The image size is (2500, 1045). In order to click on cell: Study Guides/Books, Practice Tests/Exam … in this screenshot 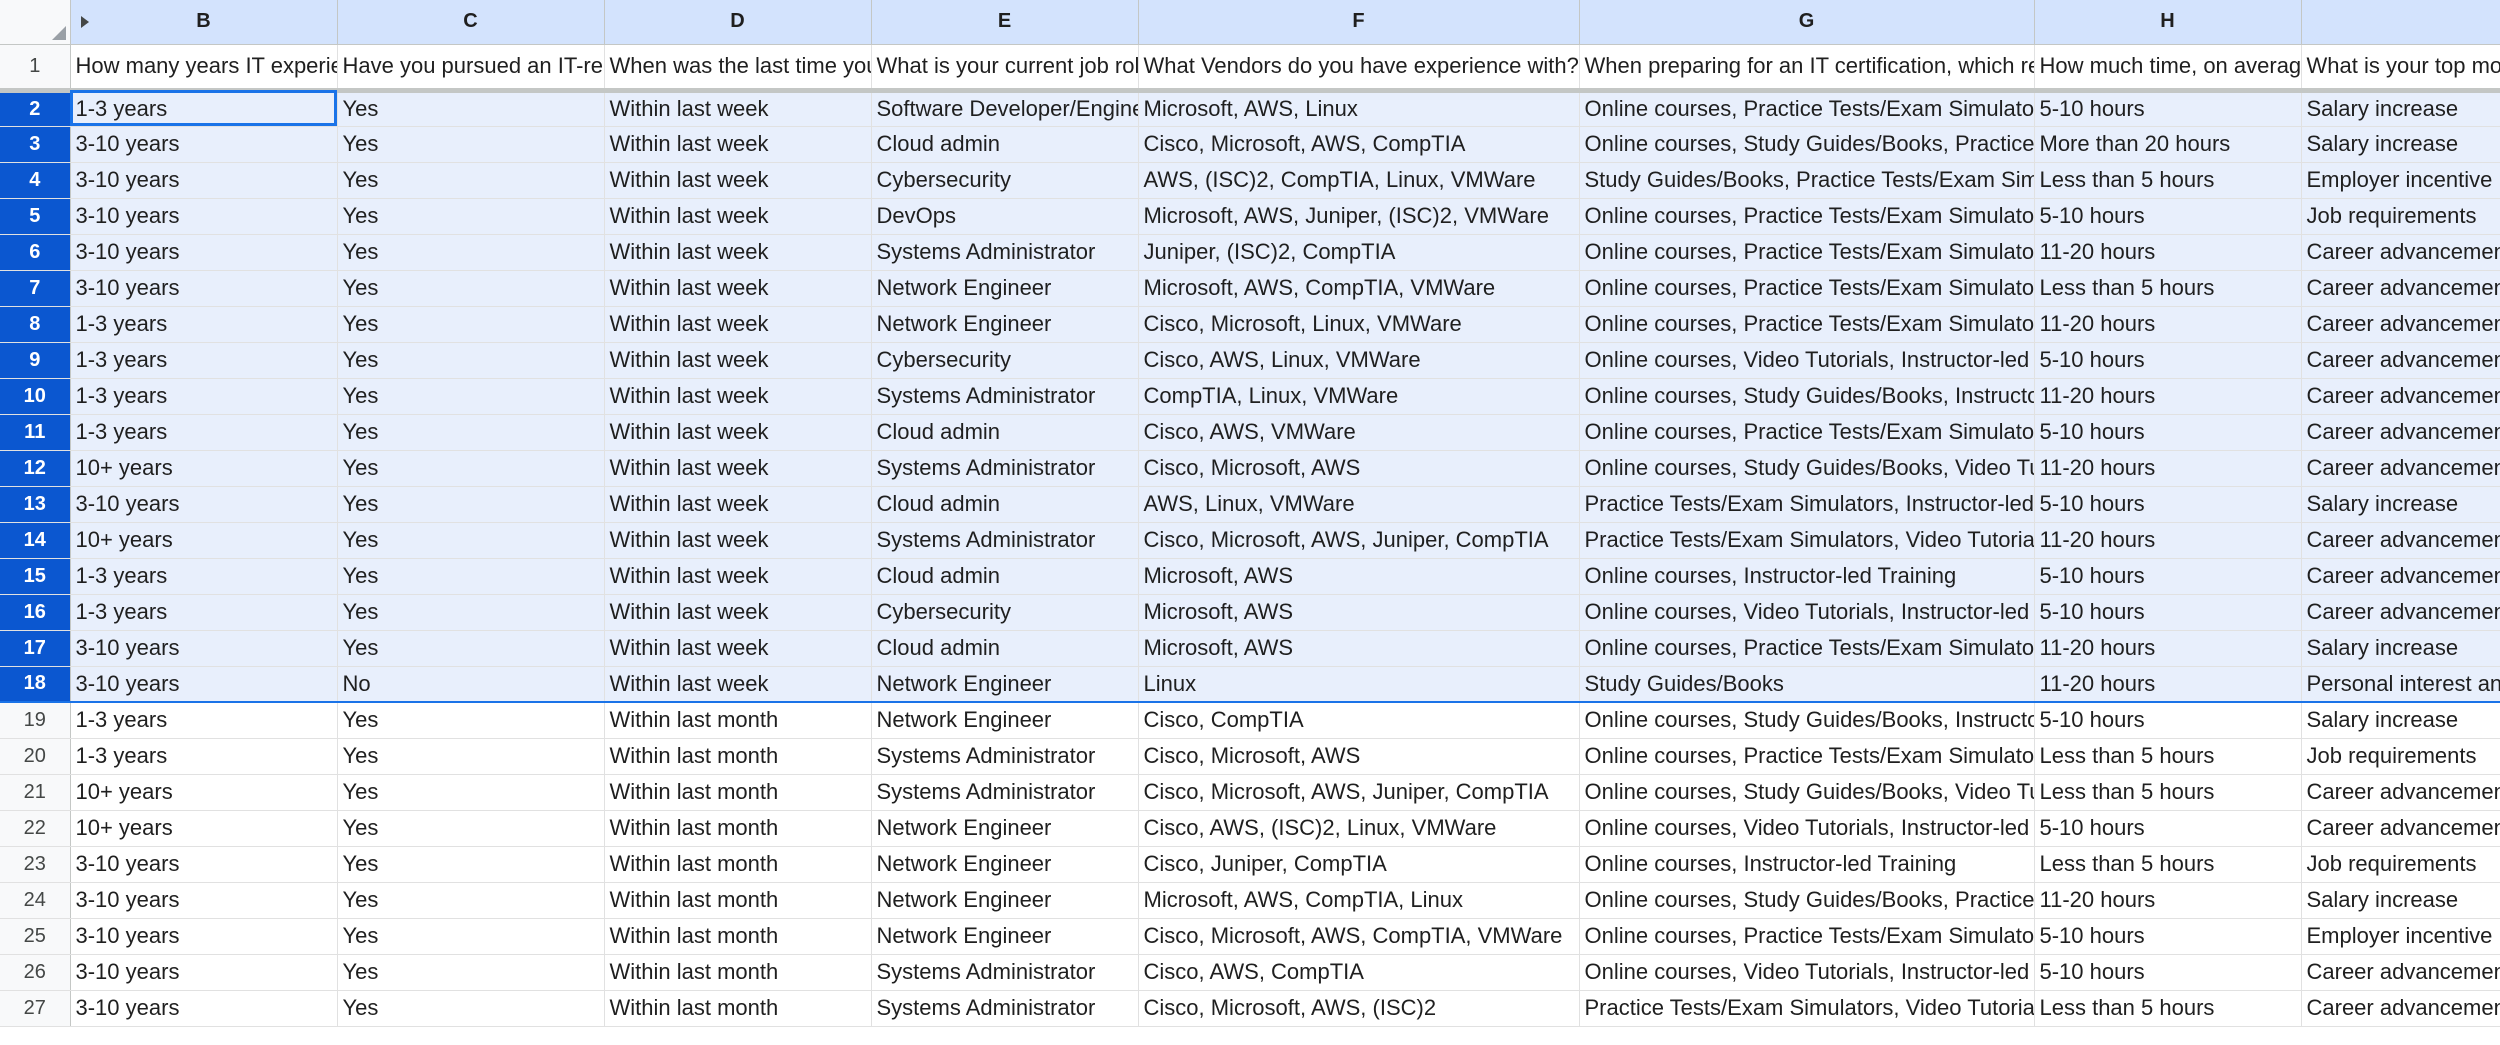, I will do `click(1807, 180)`.